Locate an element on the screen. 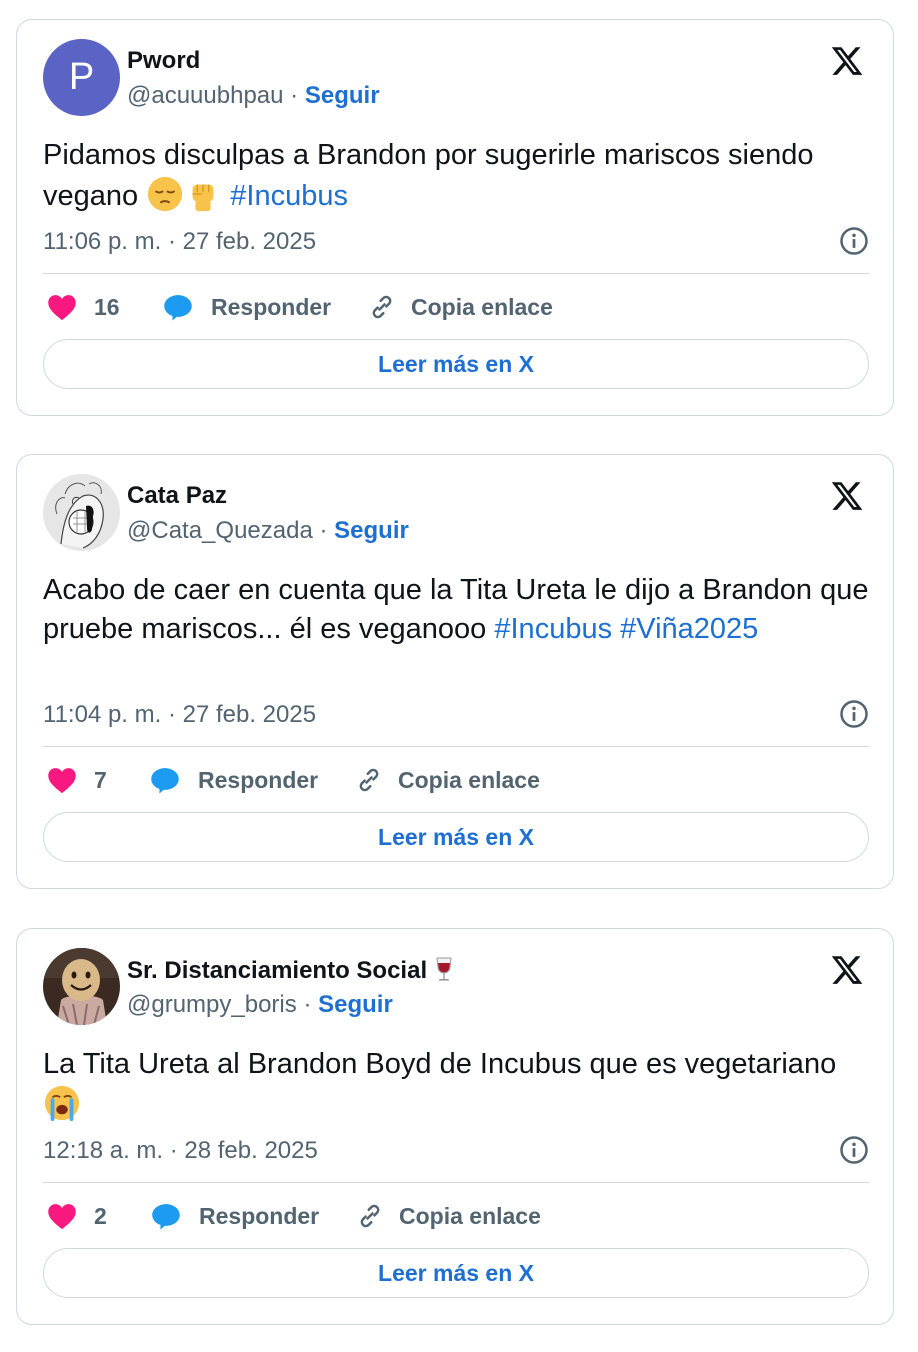 This screenshot has height=1352, width=918. timestamp-row: 11:04 p. m. · 27 feb. 2025 is located at coordinates (456, 714).